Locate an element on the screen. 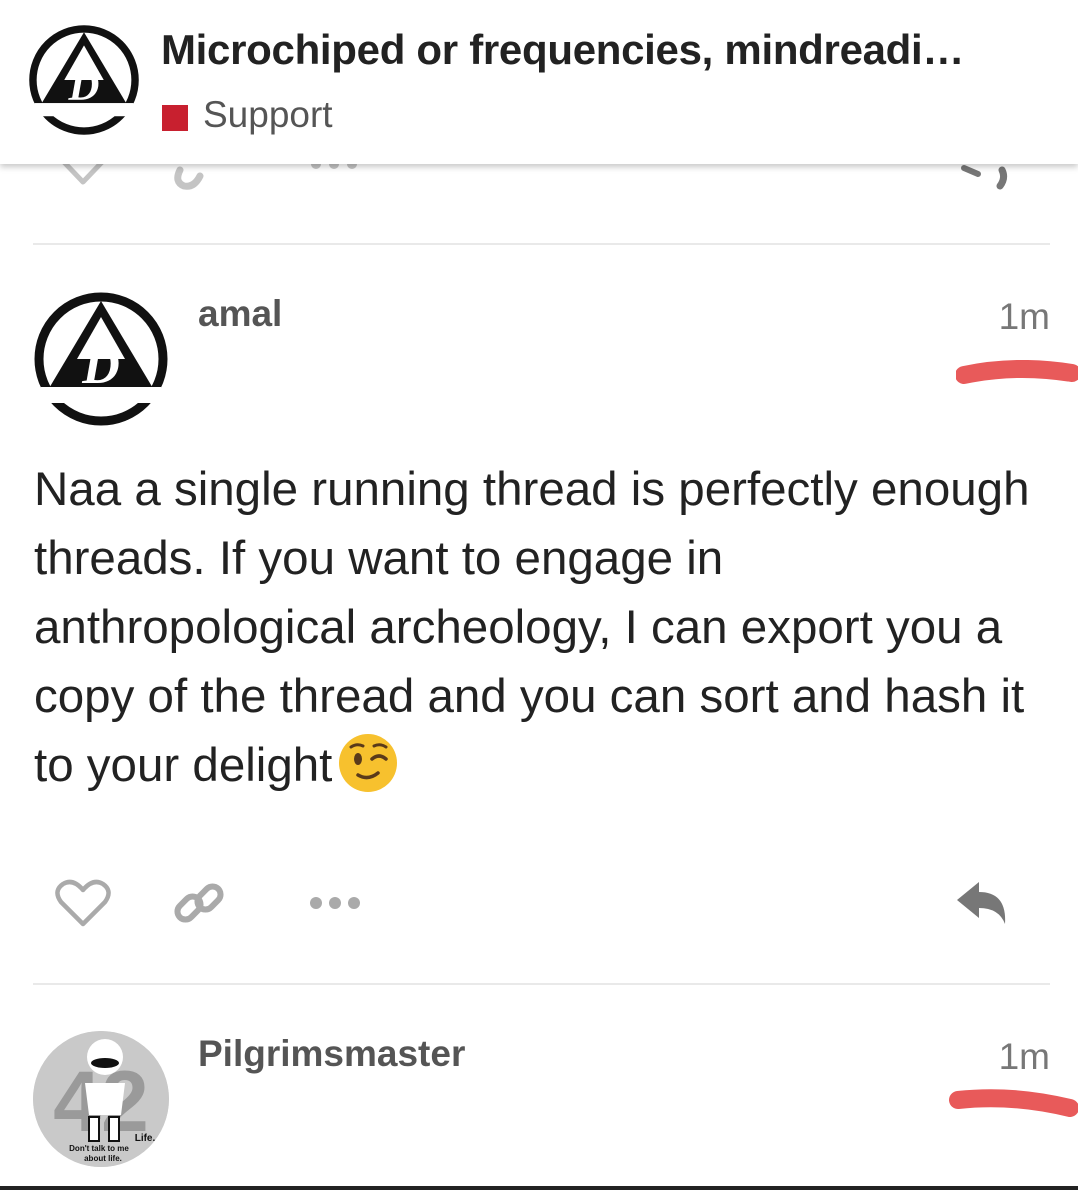 This screenshot has height=1190, width=1078. post-username: Pilgrimsmaster is located at coordinates (331, 1054).